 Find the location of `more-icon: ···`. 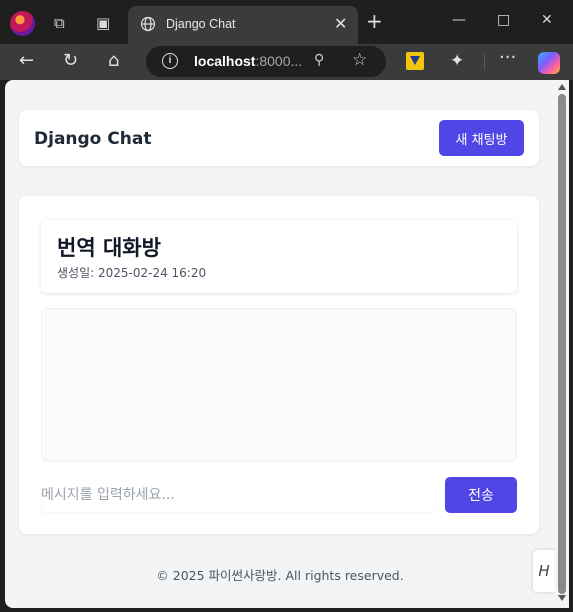

more-icon: ··· is located at coordinates (507, 58).